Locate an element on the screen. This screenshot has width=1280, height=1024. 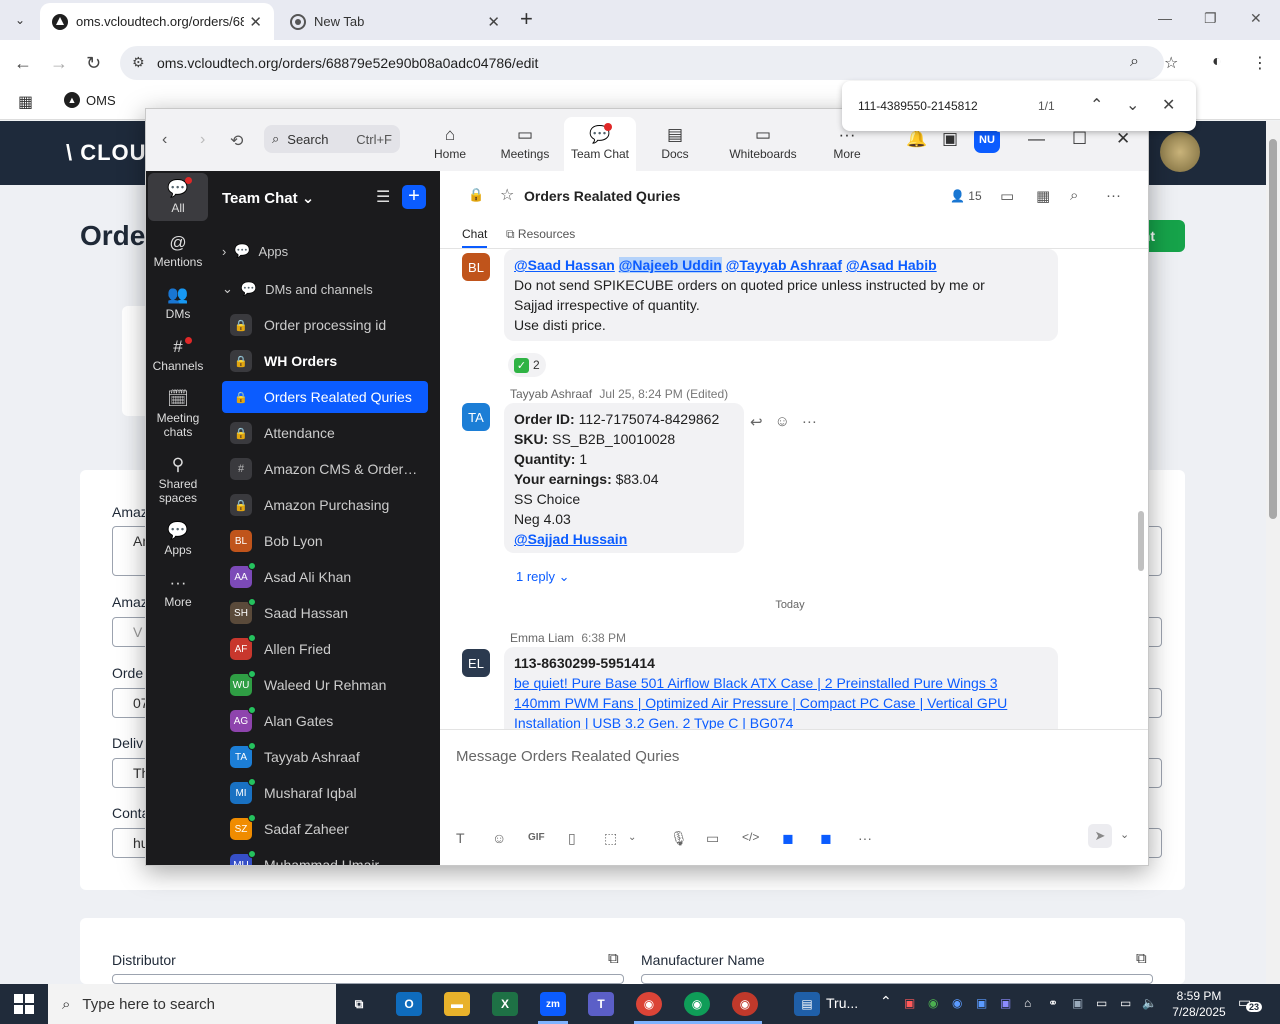
file-icon: ▯ is located at coordinates (572, 838).